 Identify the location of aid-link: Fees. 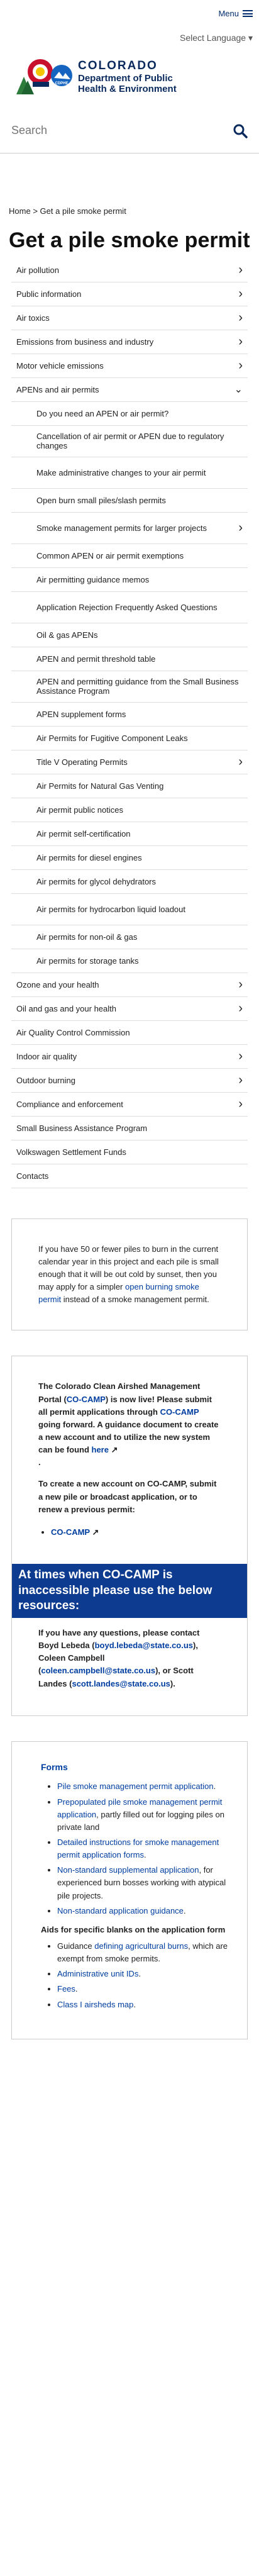
(66, 1988).